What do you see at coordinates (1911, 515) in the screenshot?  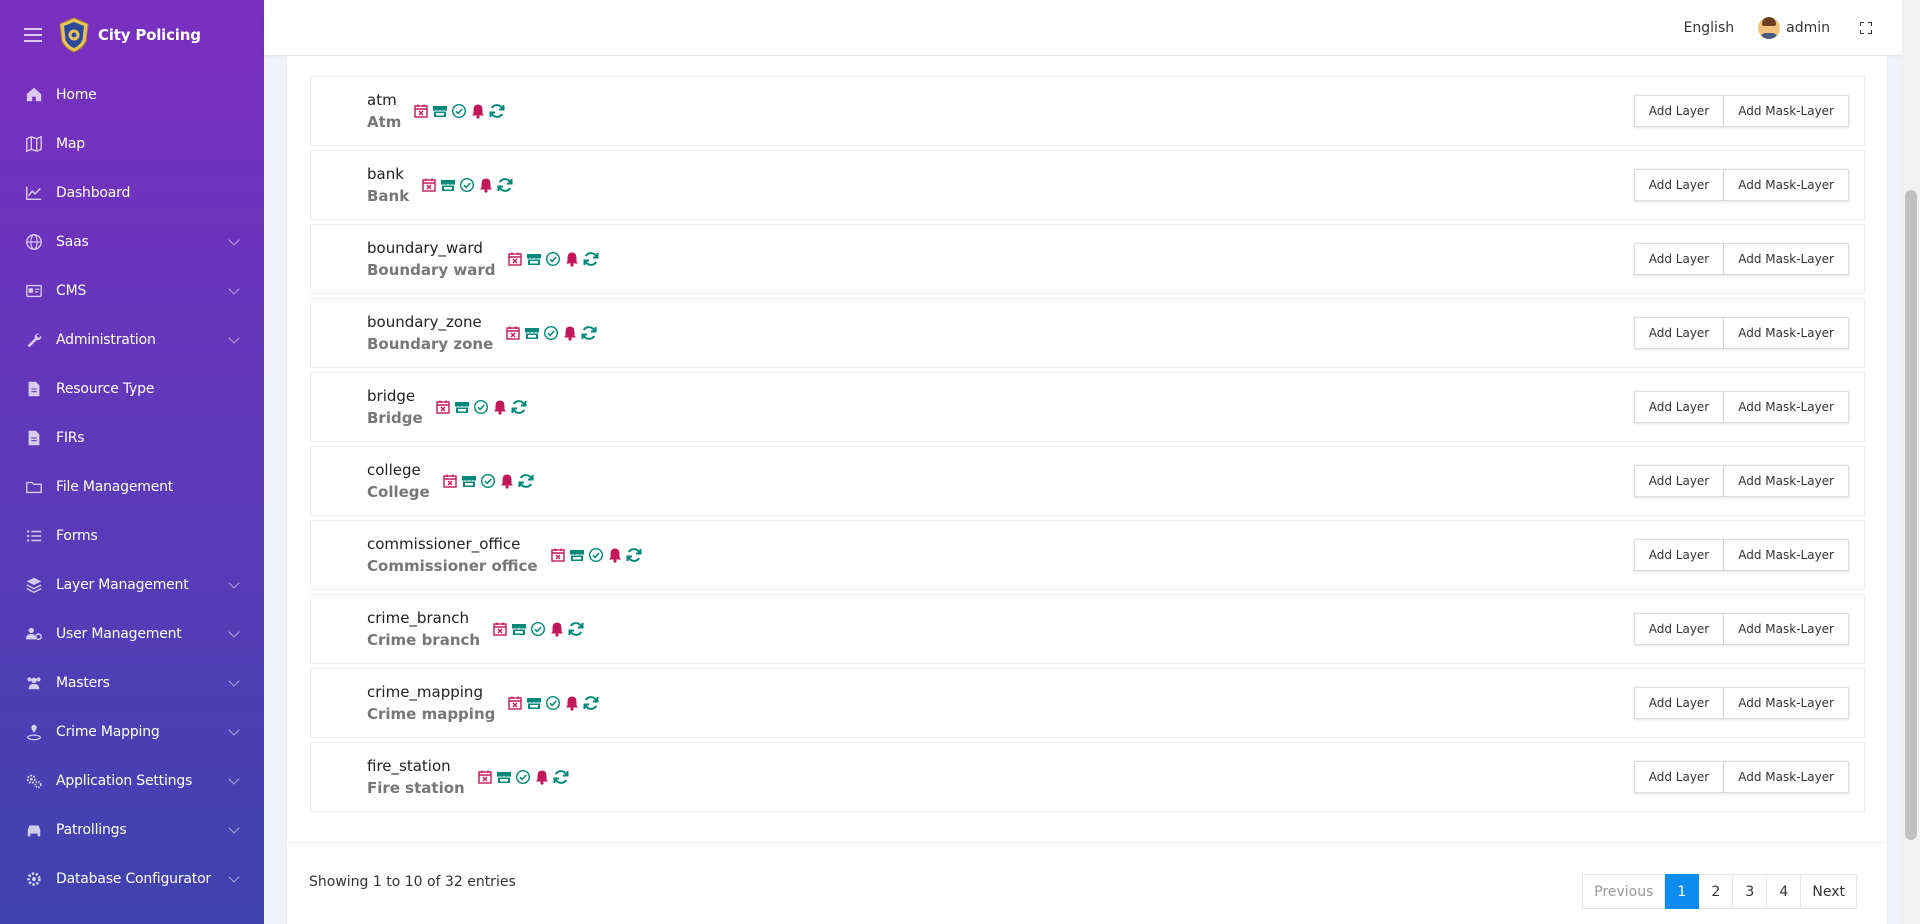 I see `scrollbar-thumb` at bounding box center [1911, 515].